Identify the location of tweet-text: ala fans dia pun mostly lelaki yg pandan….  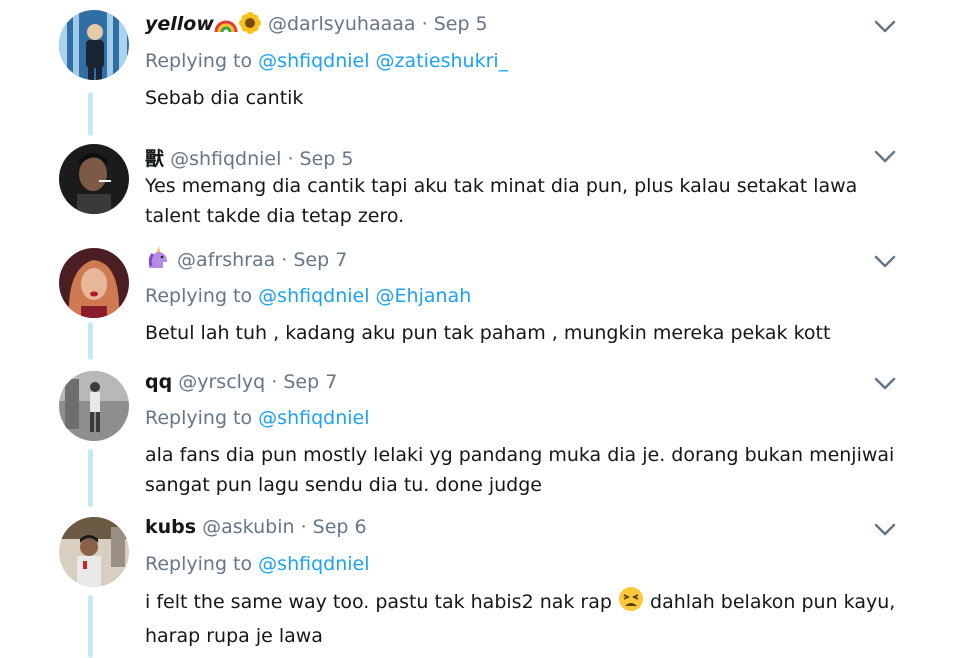
(520, 470).